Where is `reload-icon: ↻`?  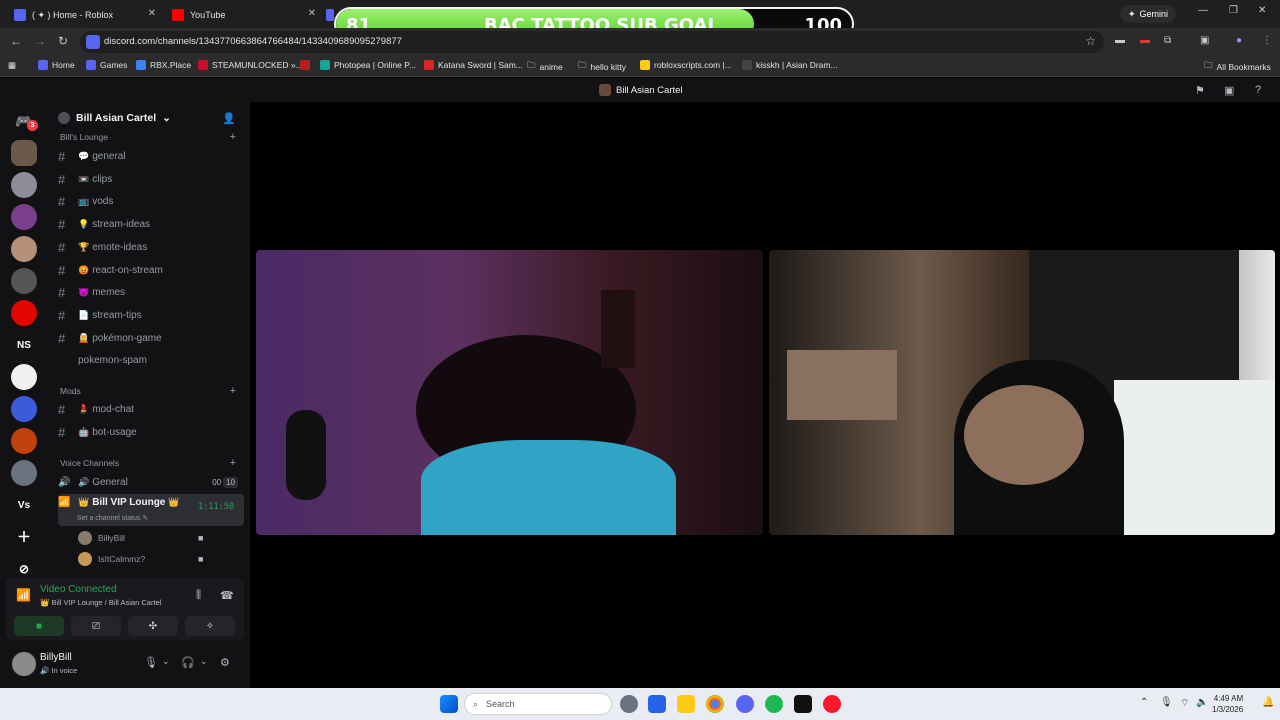
reload-icon: ↻ is located at coordinates (63, 41).